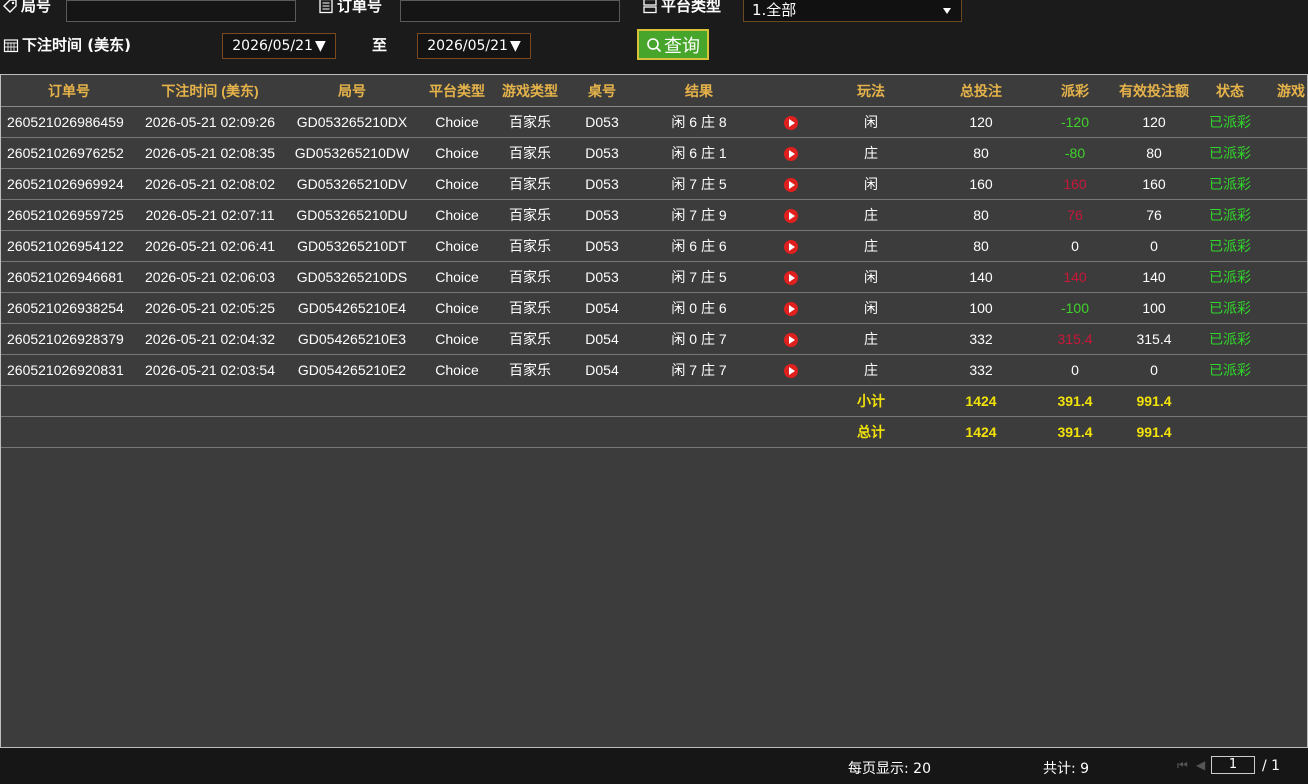 The height and width of the screenshot is (784, 1308). I want to click on total-bet-cell: 80, so click(981, 246).